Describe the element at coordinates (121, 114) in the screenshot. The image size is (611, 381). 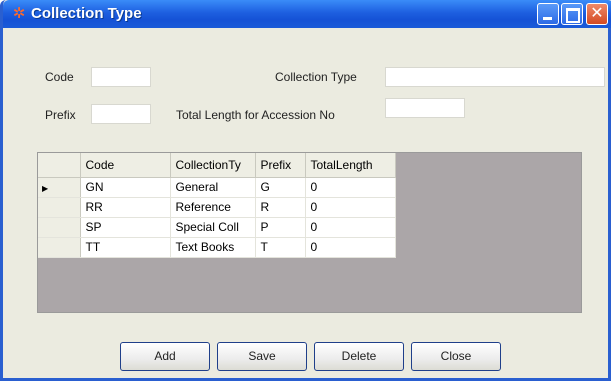
I see `prefix-field` at that location.